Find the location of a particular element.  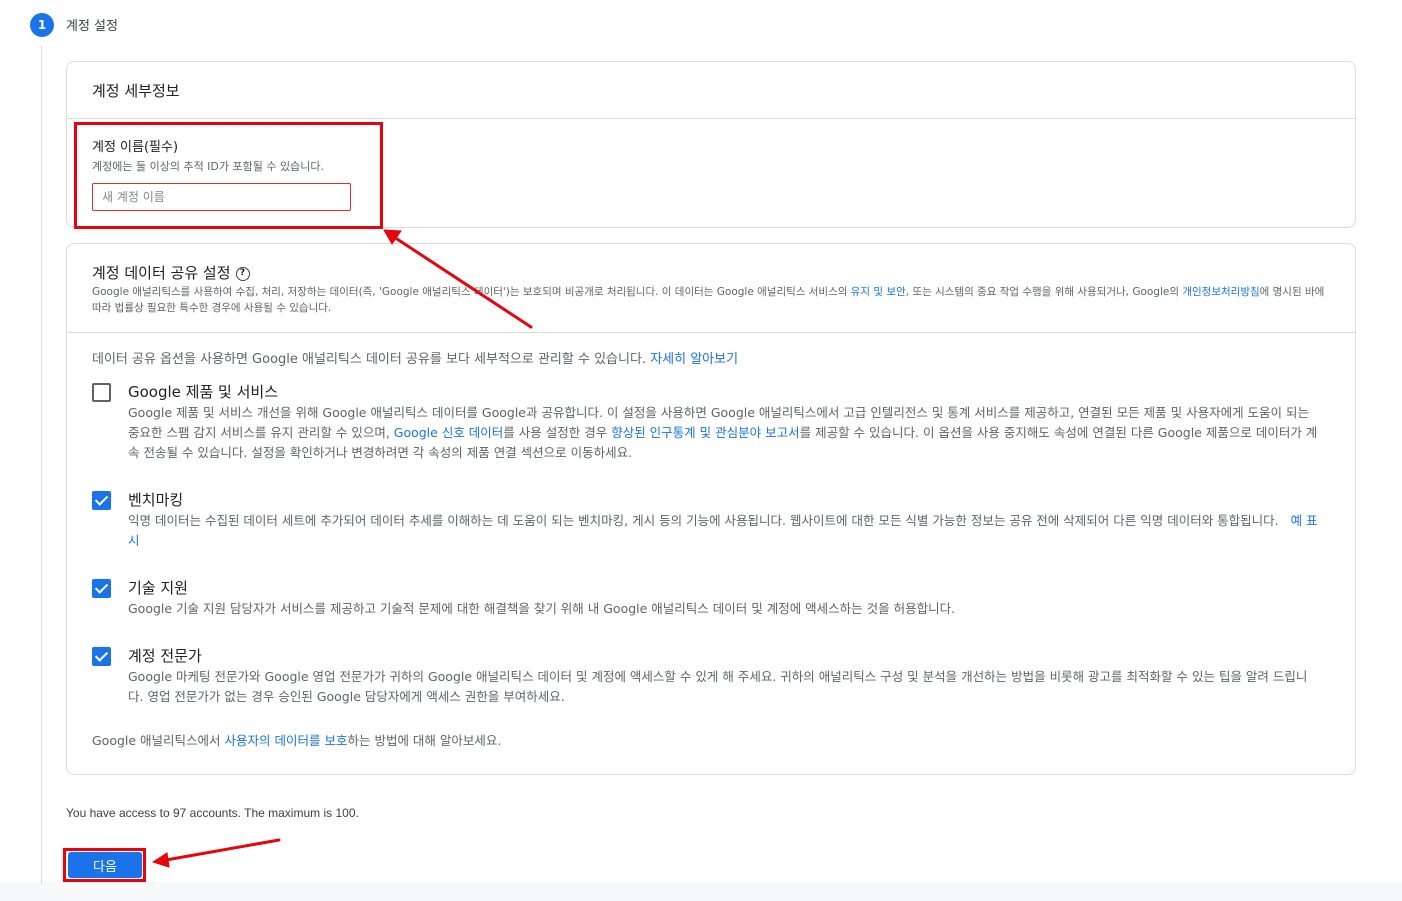

benchmarking-title: 벤치마킹 is located at coordinates (156, 500).